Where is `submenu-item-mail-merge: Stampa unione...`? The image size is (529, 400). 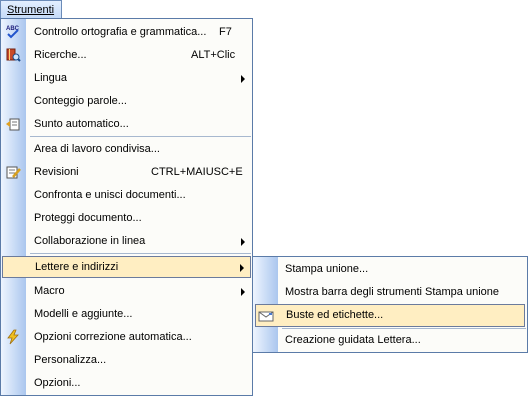 submenu-item-mail-merge: Stampa unione... is located at coordinates (390, 269).